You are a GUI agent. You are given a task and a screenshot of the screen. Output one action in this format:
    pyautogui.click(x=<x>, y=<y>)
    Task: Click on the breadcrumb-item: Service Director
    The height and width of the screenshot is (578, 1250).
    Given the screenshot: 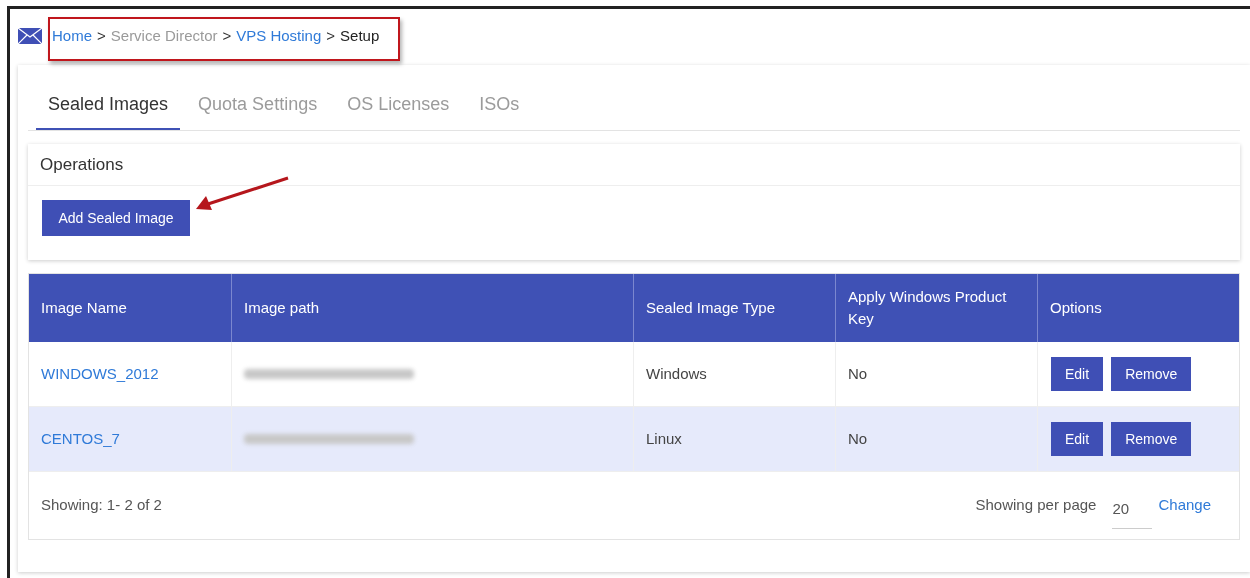 What is the action you would take?
    pyautogui.click(x=164, y=35)
    